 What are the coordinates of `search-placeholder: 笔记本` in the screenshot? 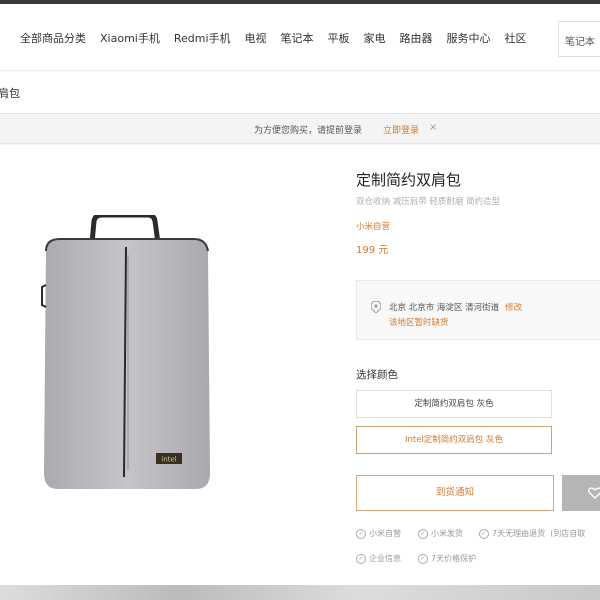 It's located at (580, 42).